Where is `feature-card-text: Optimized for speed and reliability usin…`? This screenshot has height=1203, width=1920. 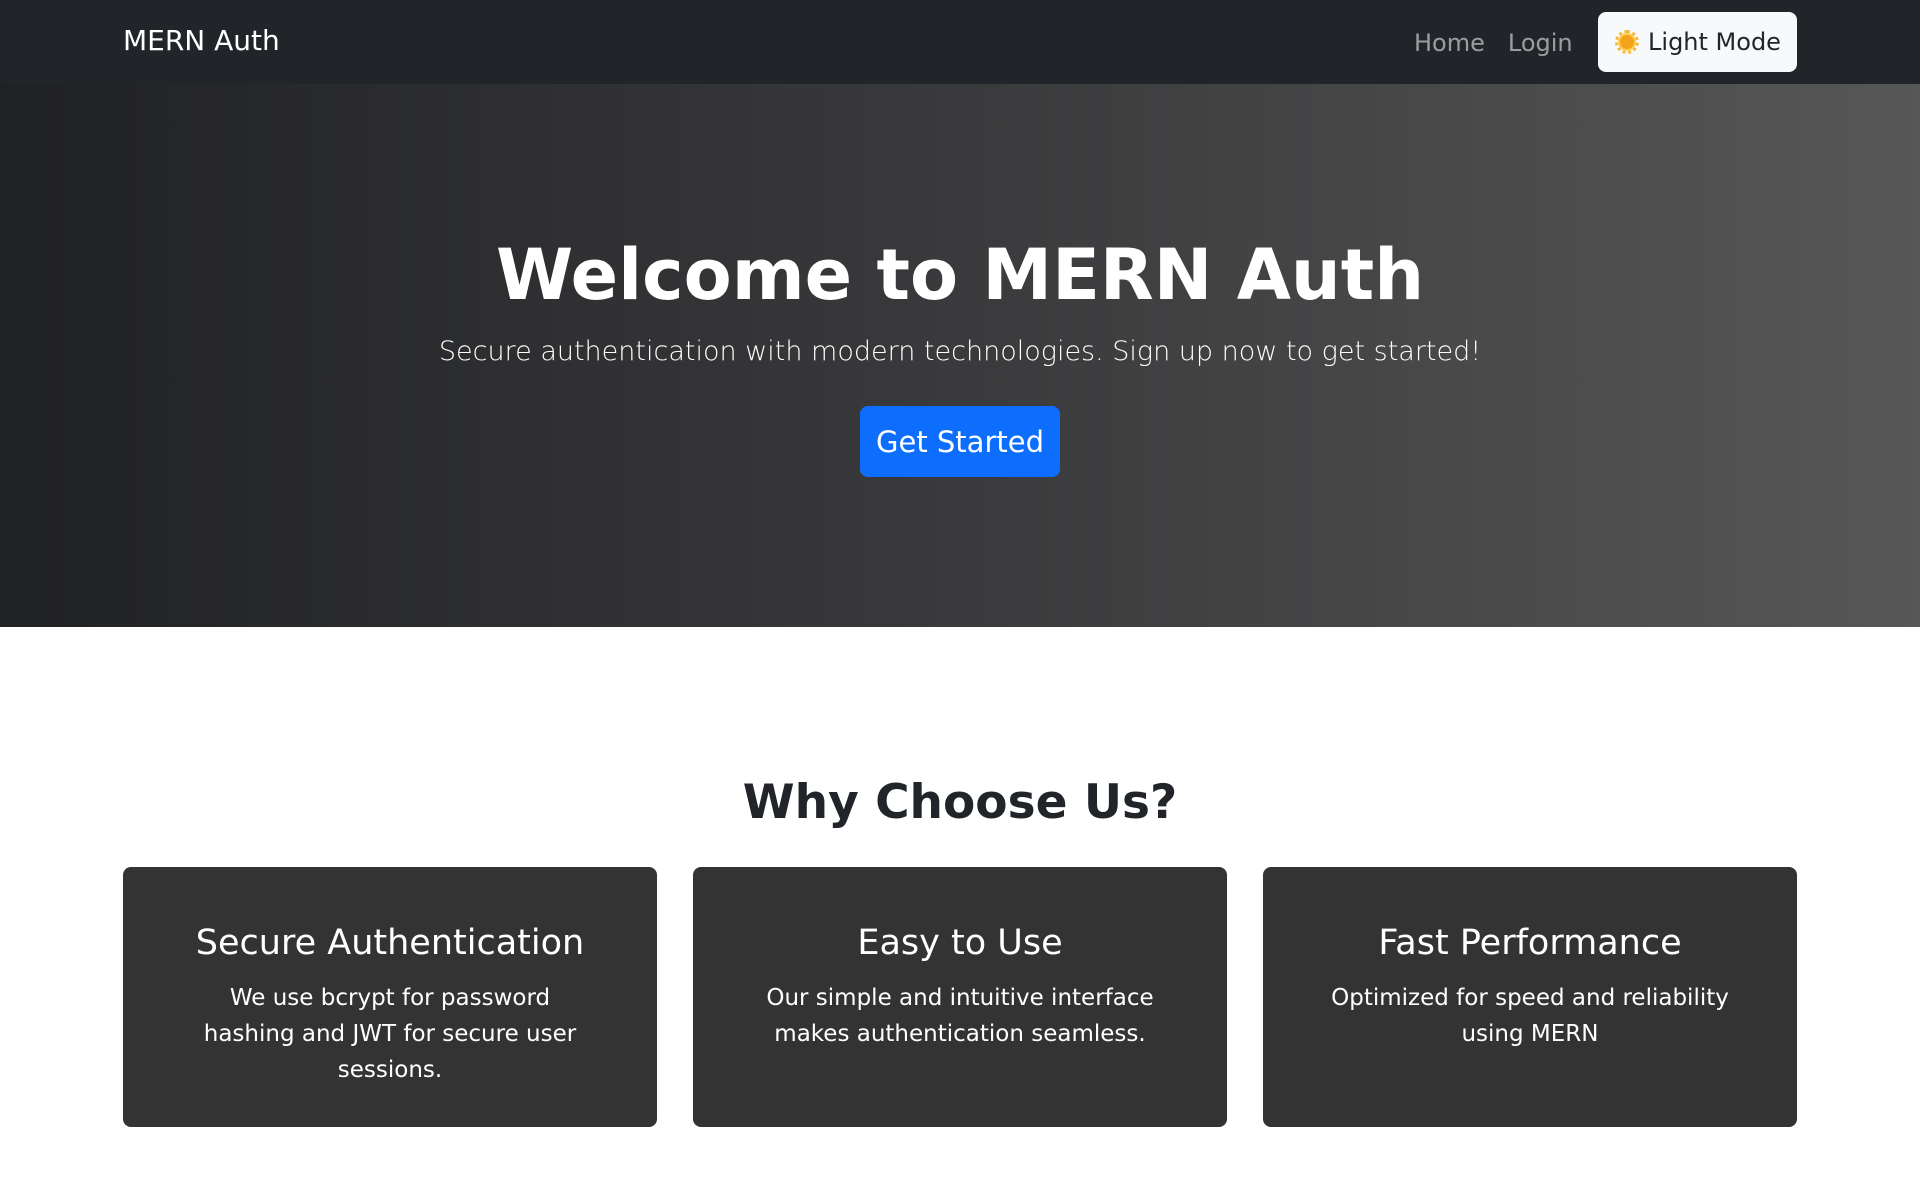
feature-card-text: Optimized for speed and reliability usin… is located at coordinates (1530, 1016).